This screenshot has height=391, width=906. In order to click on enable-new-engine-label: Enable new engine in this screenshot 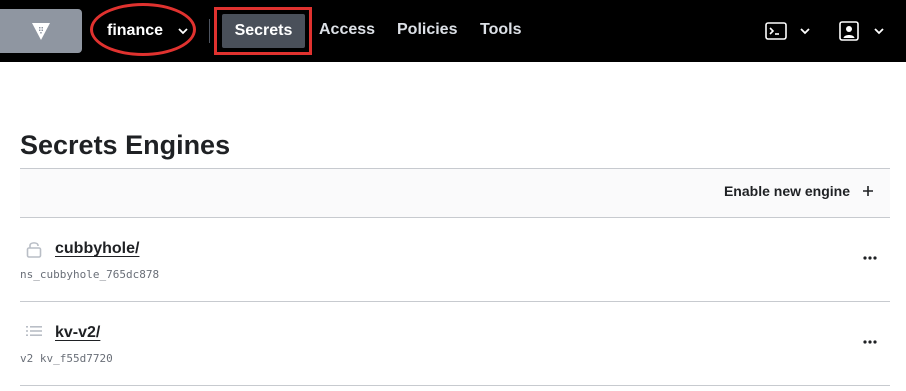, I will do `click(786, 191)`.